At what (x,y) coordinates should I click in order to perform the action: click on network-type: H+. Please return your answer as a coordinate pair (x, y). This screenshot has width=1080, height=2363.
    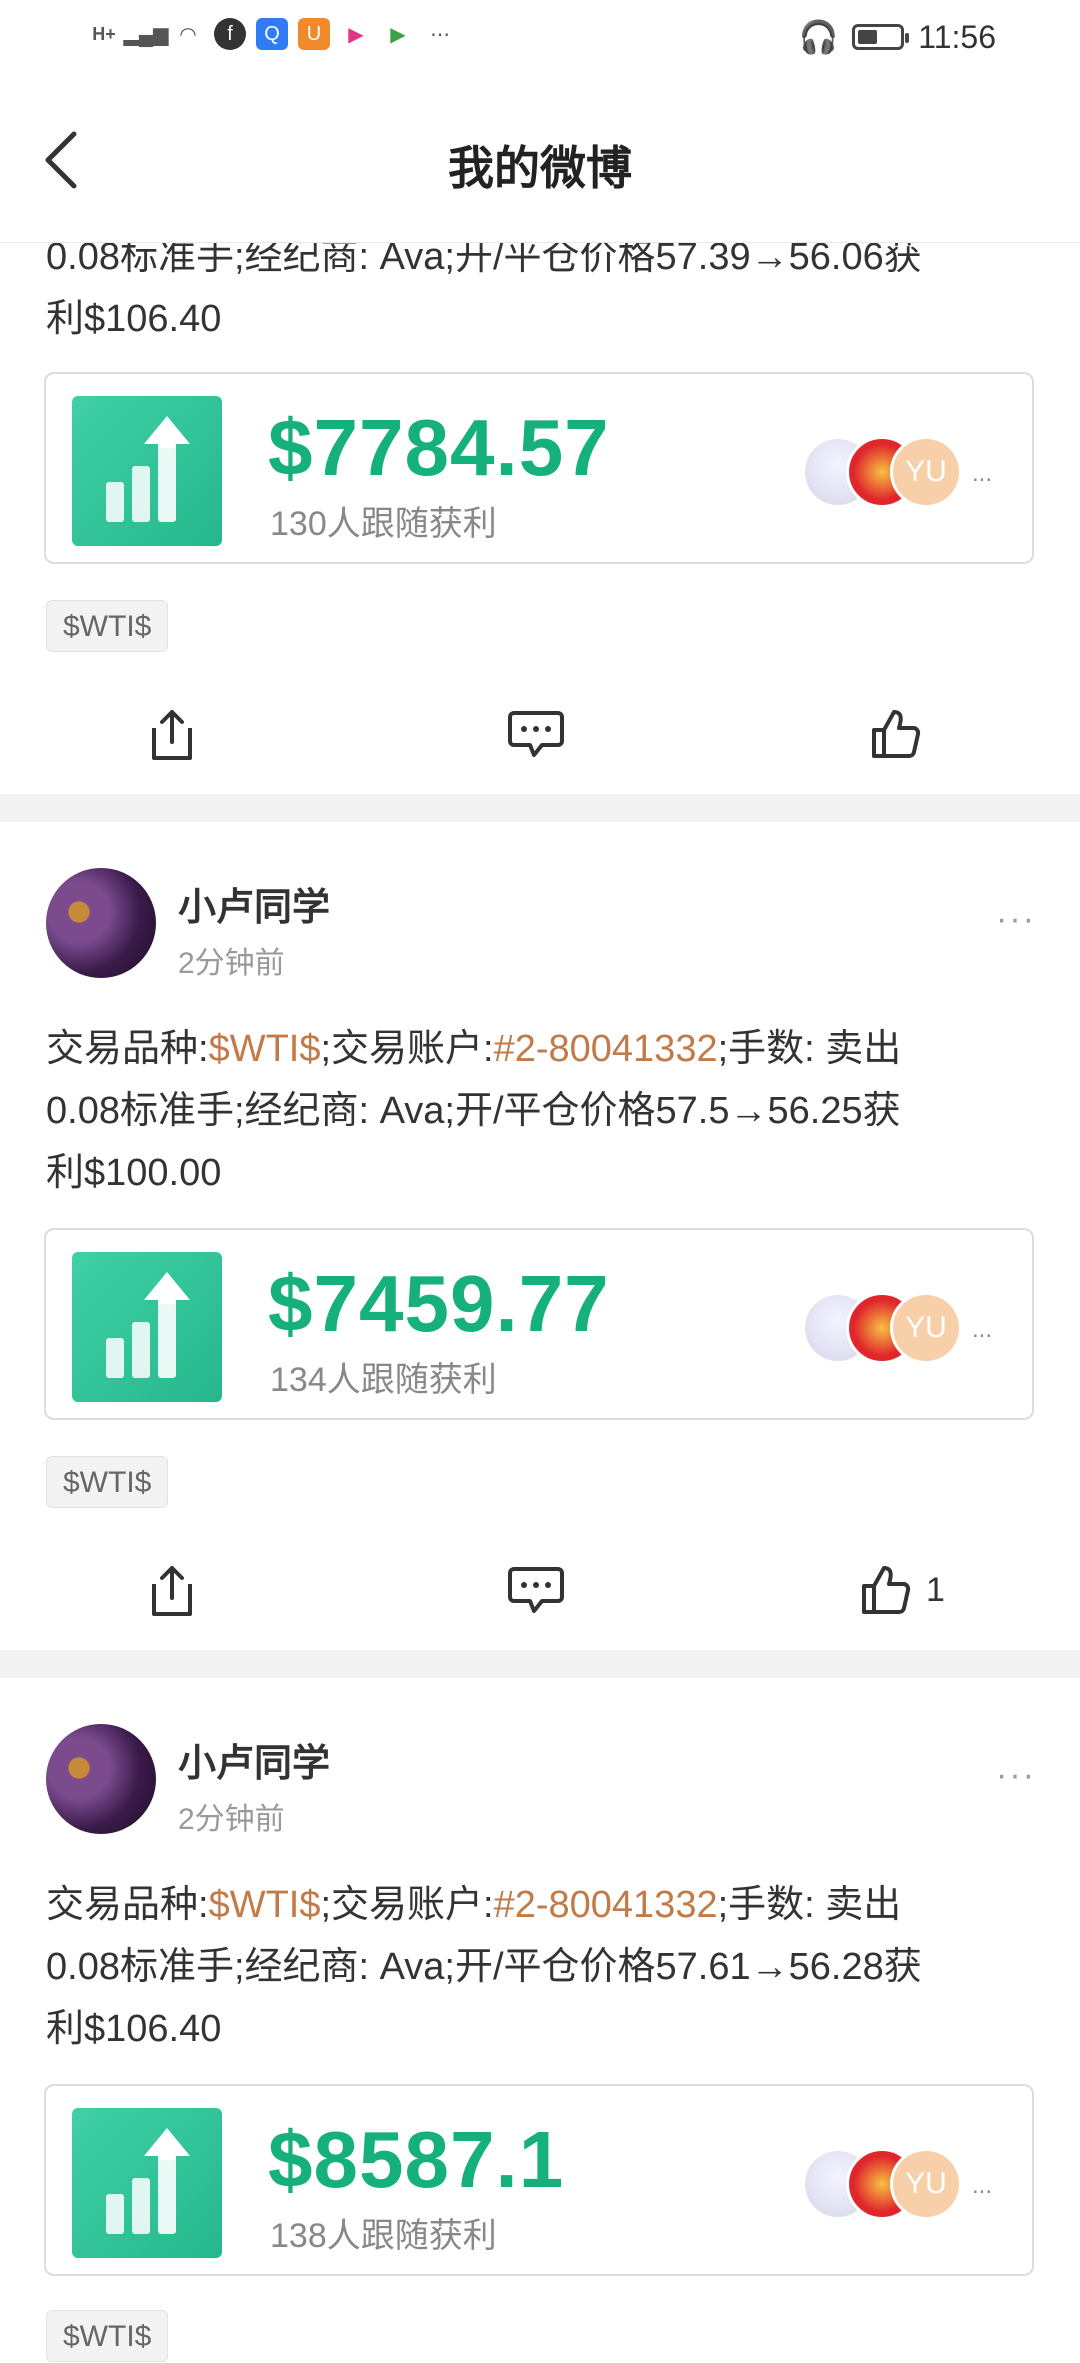
    Looking at the image, I should click on (104, 33).